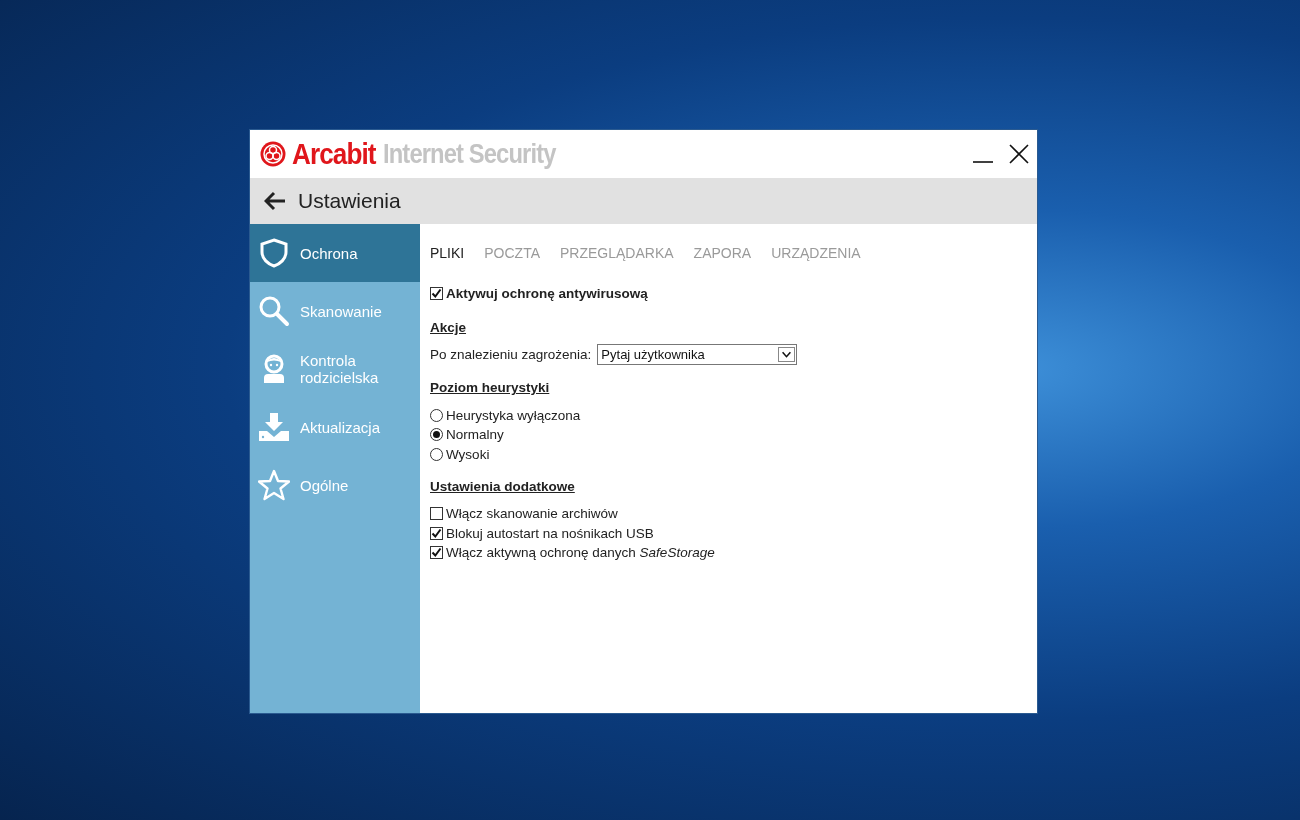 The image size is (1300, 820). Describe the element at coordinates (983, 162) in the screenshot. I see `minimize-icon` at that location.